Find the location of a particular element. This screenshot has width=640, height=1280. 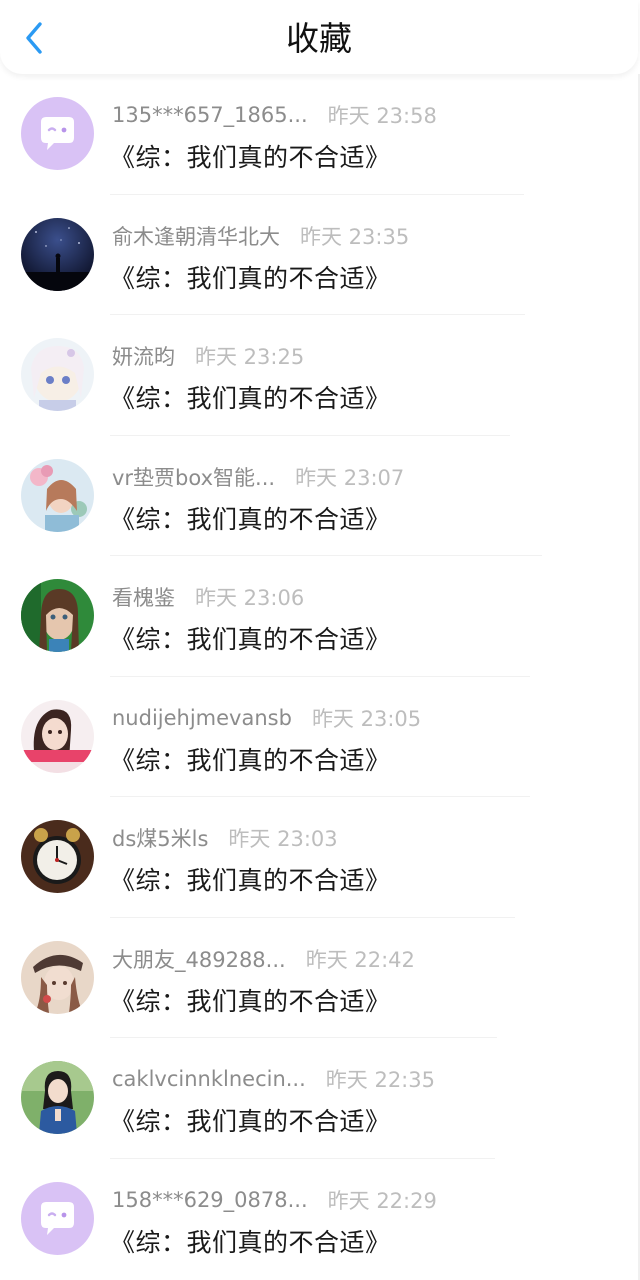

user-name: nudijehjmevansb is located at coordinates (202, 718).